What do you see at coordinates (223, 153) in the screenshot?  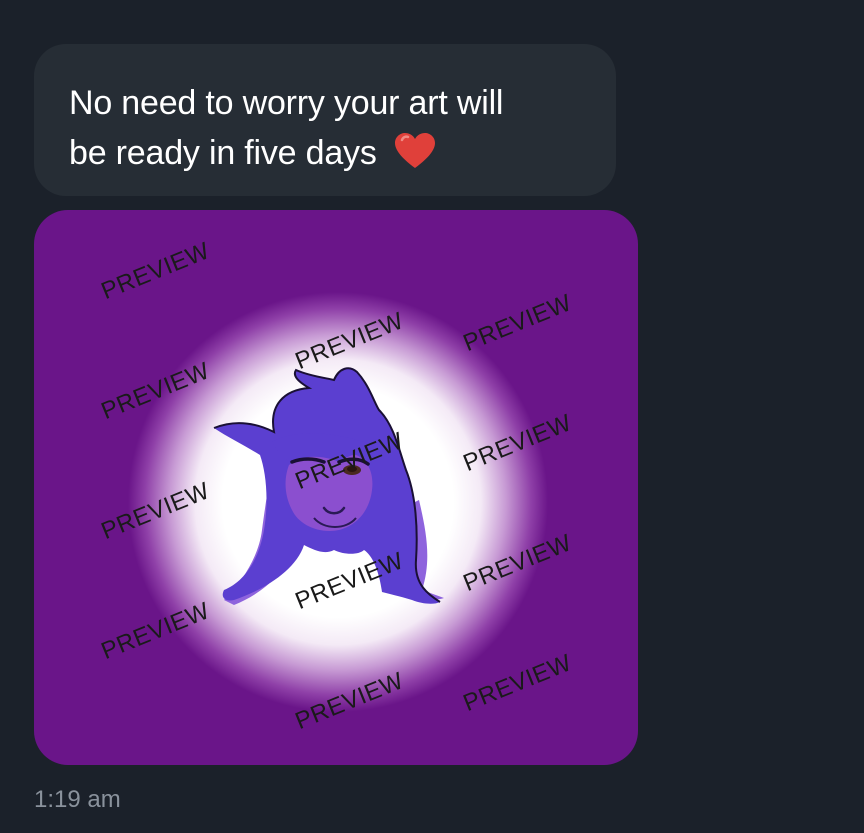 I see `message-text-line-2-text: be ready in five days` at bounding box center [223, 153].